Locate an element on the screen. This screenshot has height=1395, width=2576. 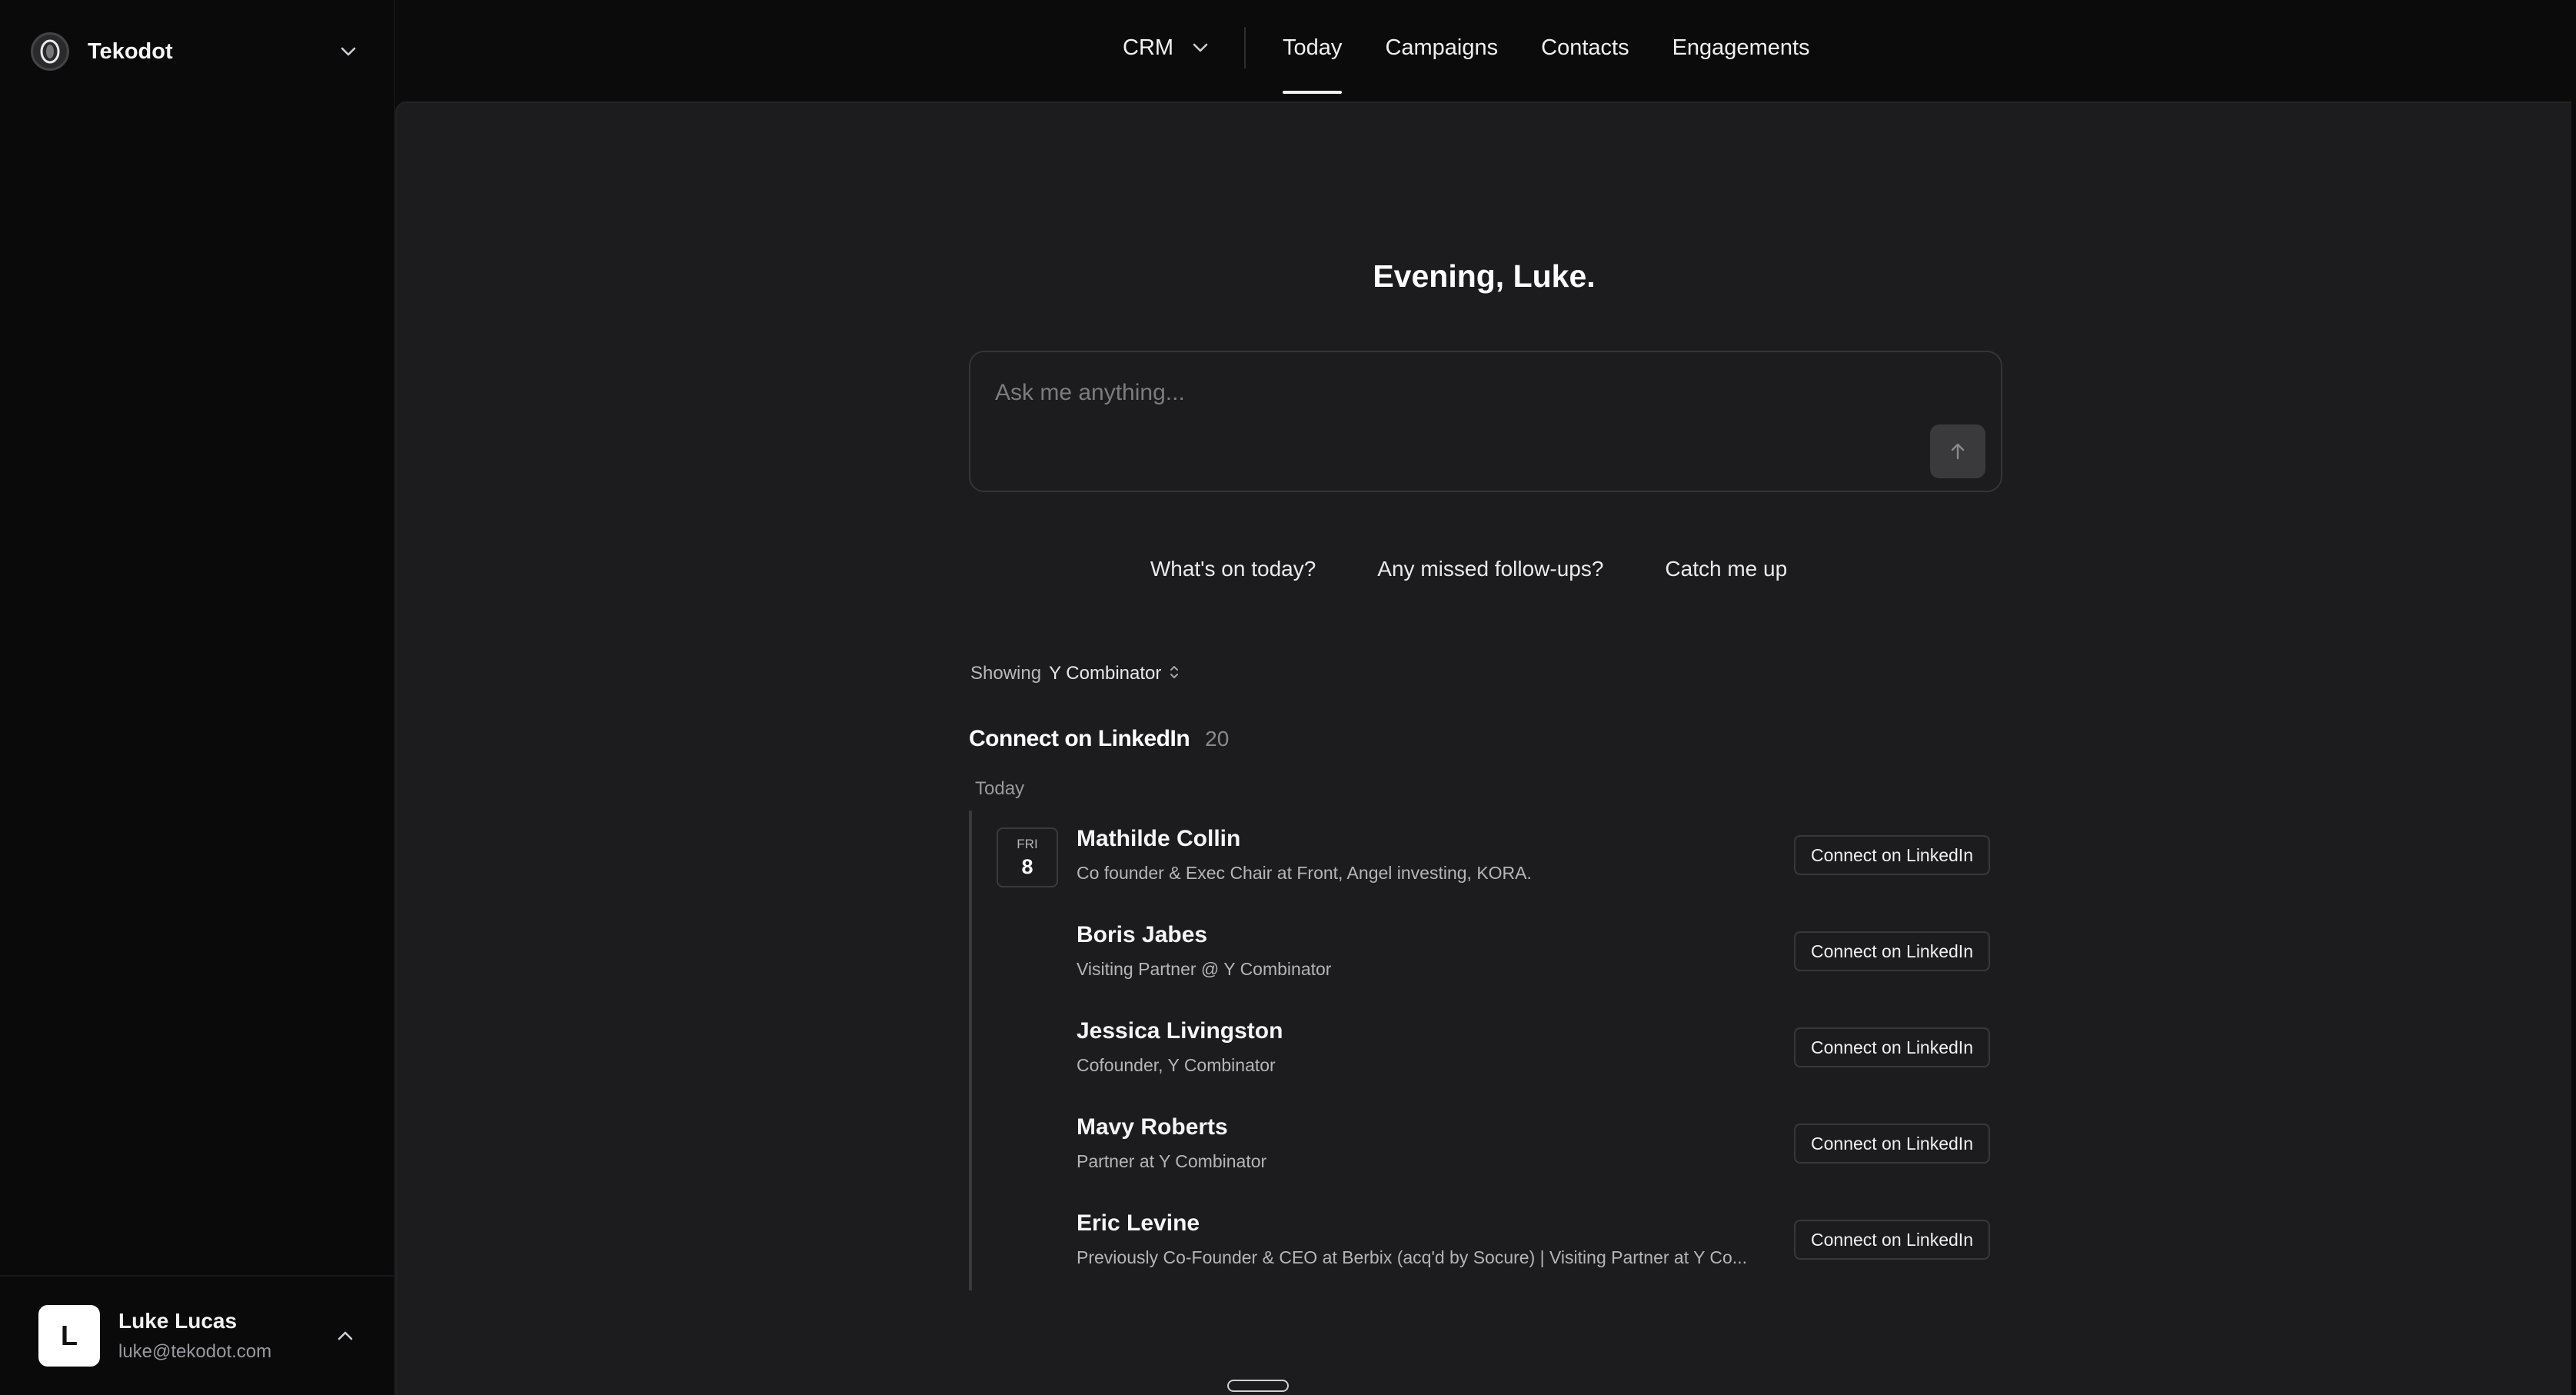
suggestion-missed-follow-ups: Any missed follow-ups? is located at coordinates (1490, 569).